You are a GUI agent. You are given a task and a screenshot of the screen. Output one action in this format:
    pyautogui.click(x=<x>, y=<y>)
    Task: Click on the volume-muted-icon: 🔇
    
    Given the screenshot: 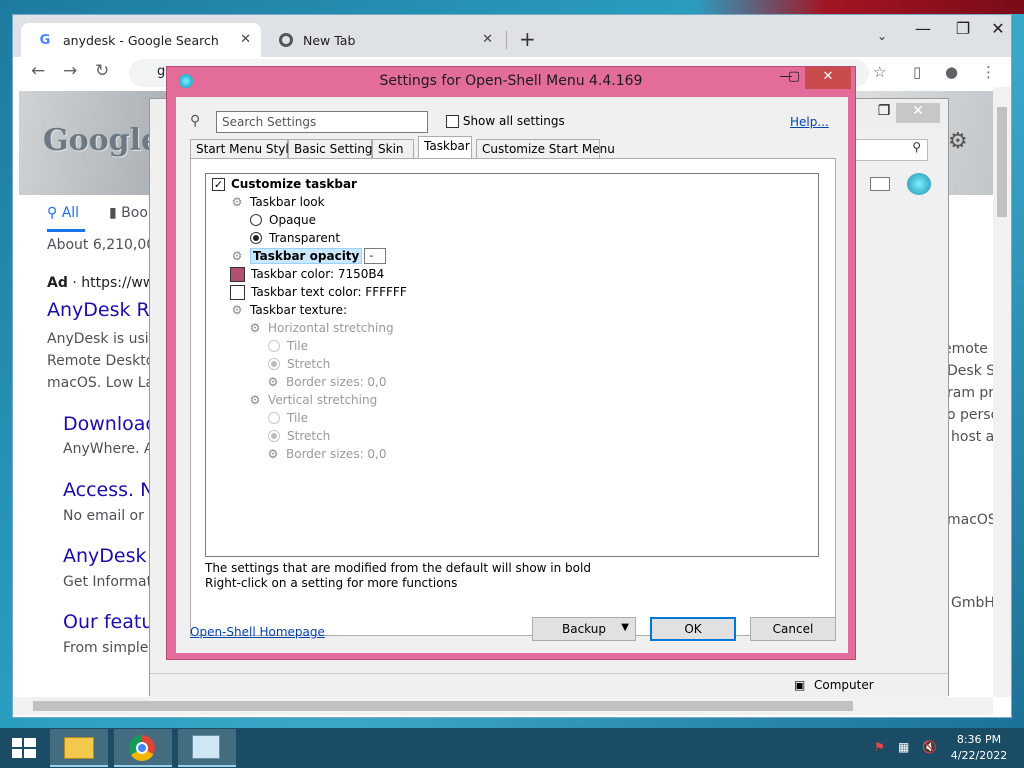 What is the action you would take?
    pyautogui.click(x=929, y=747)
    